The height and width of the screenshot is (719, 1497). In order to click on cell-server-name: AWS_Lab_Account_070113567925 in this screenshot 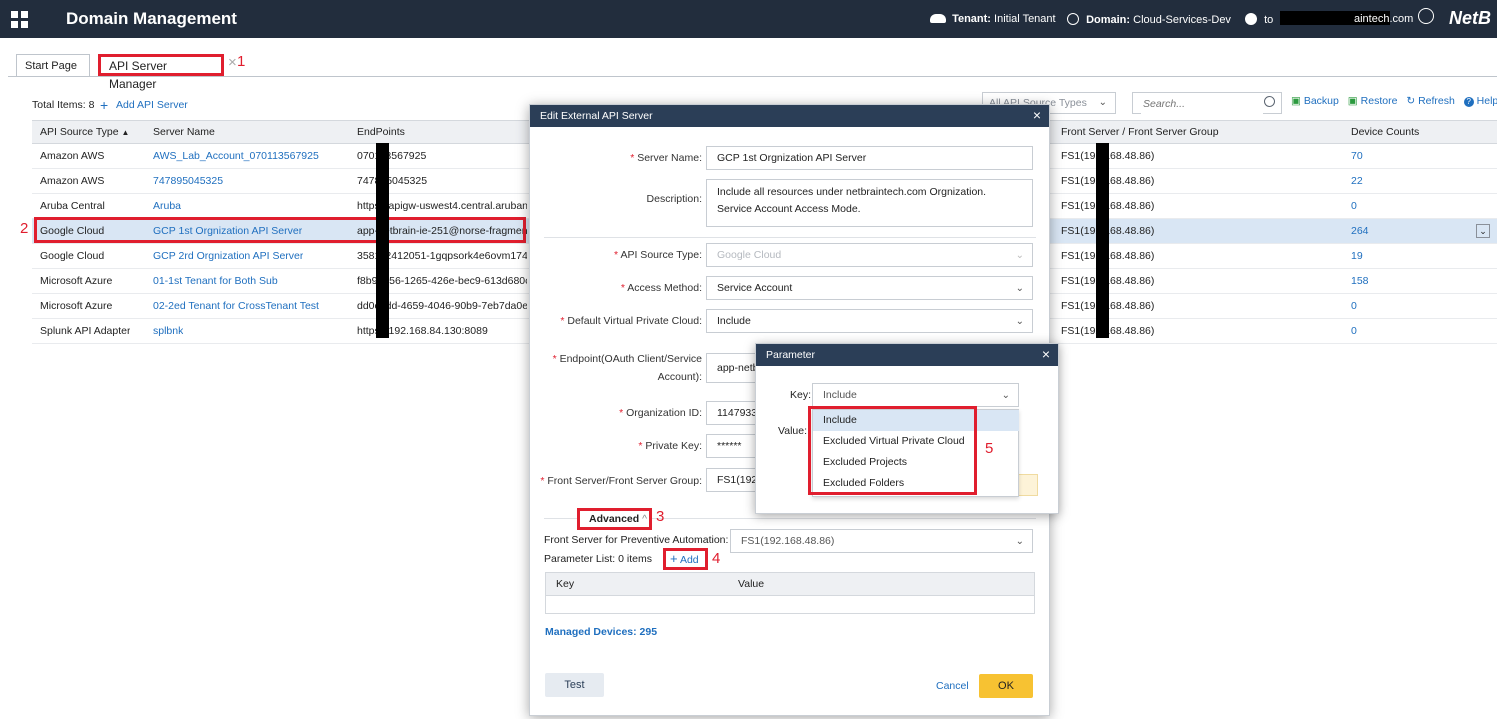, I will do `click(236, 156)`.